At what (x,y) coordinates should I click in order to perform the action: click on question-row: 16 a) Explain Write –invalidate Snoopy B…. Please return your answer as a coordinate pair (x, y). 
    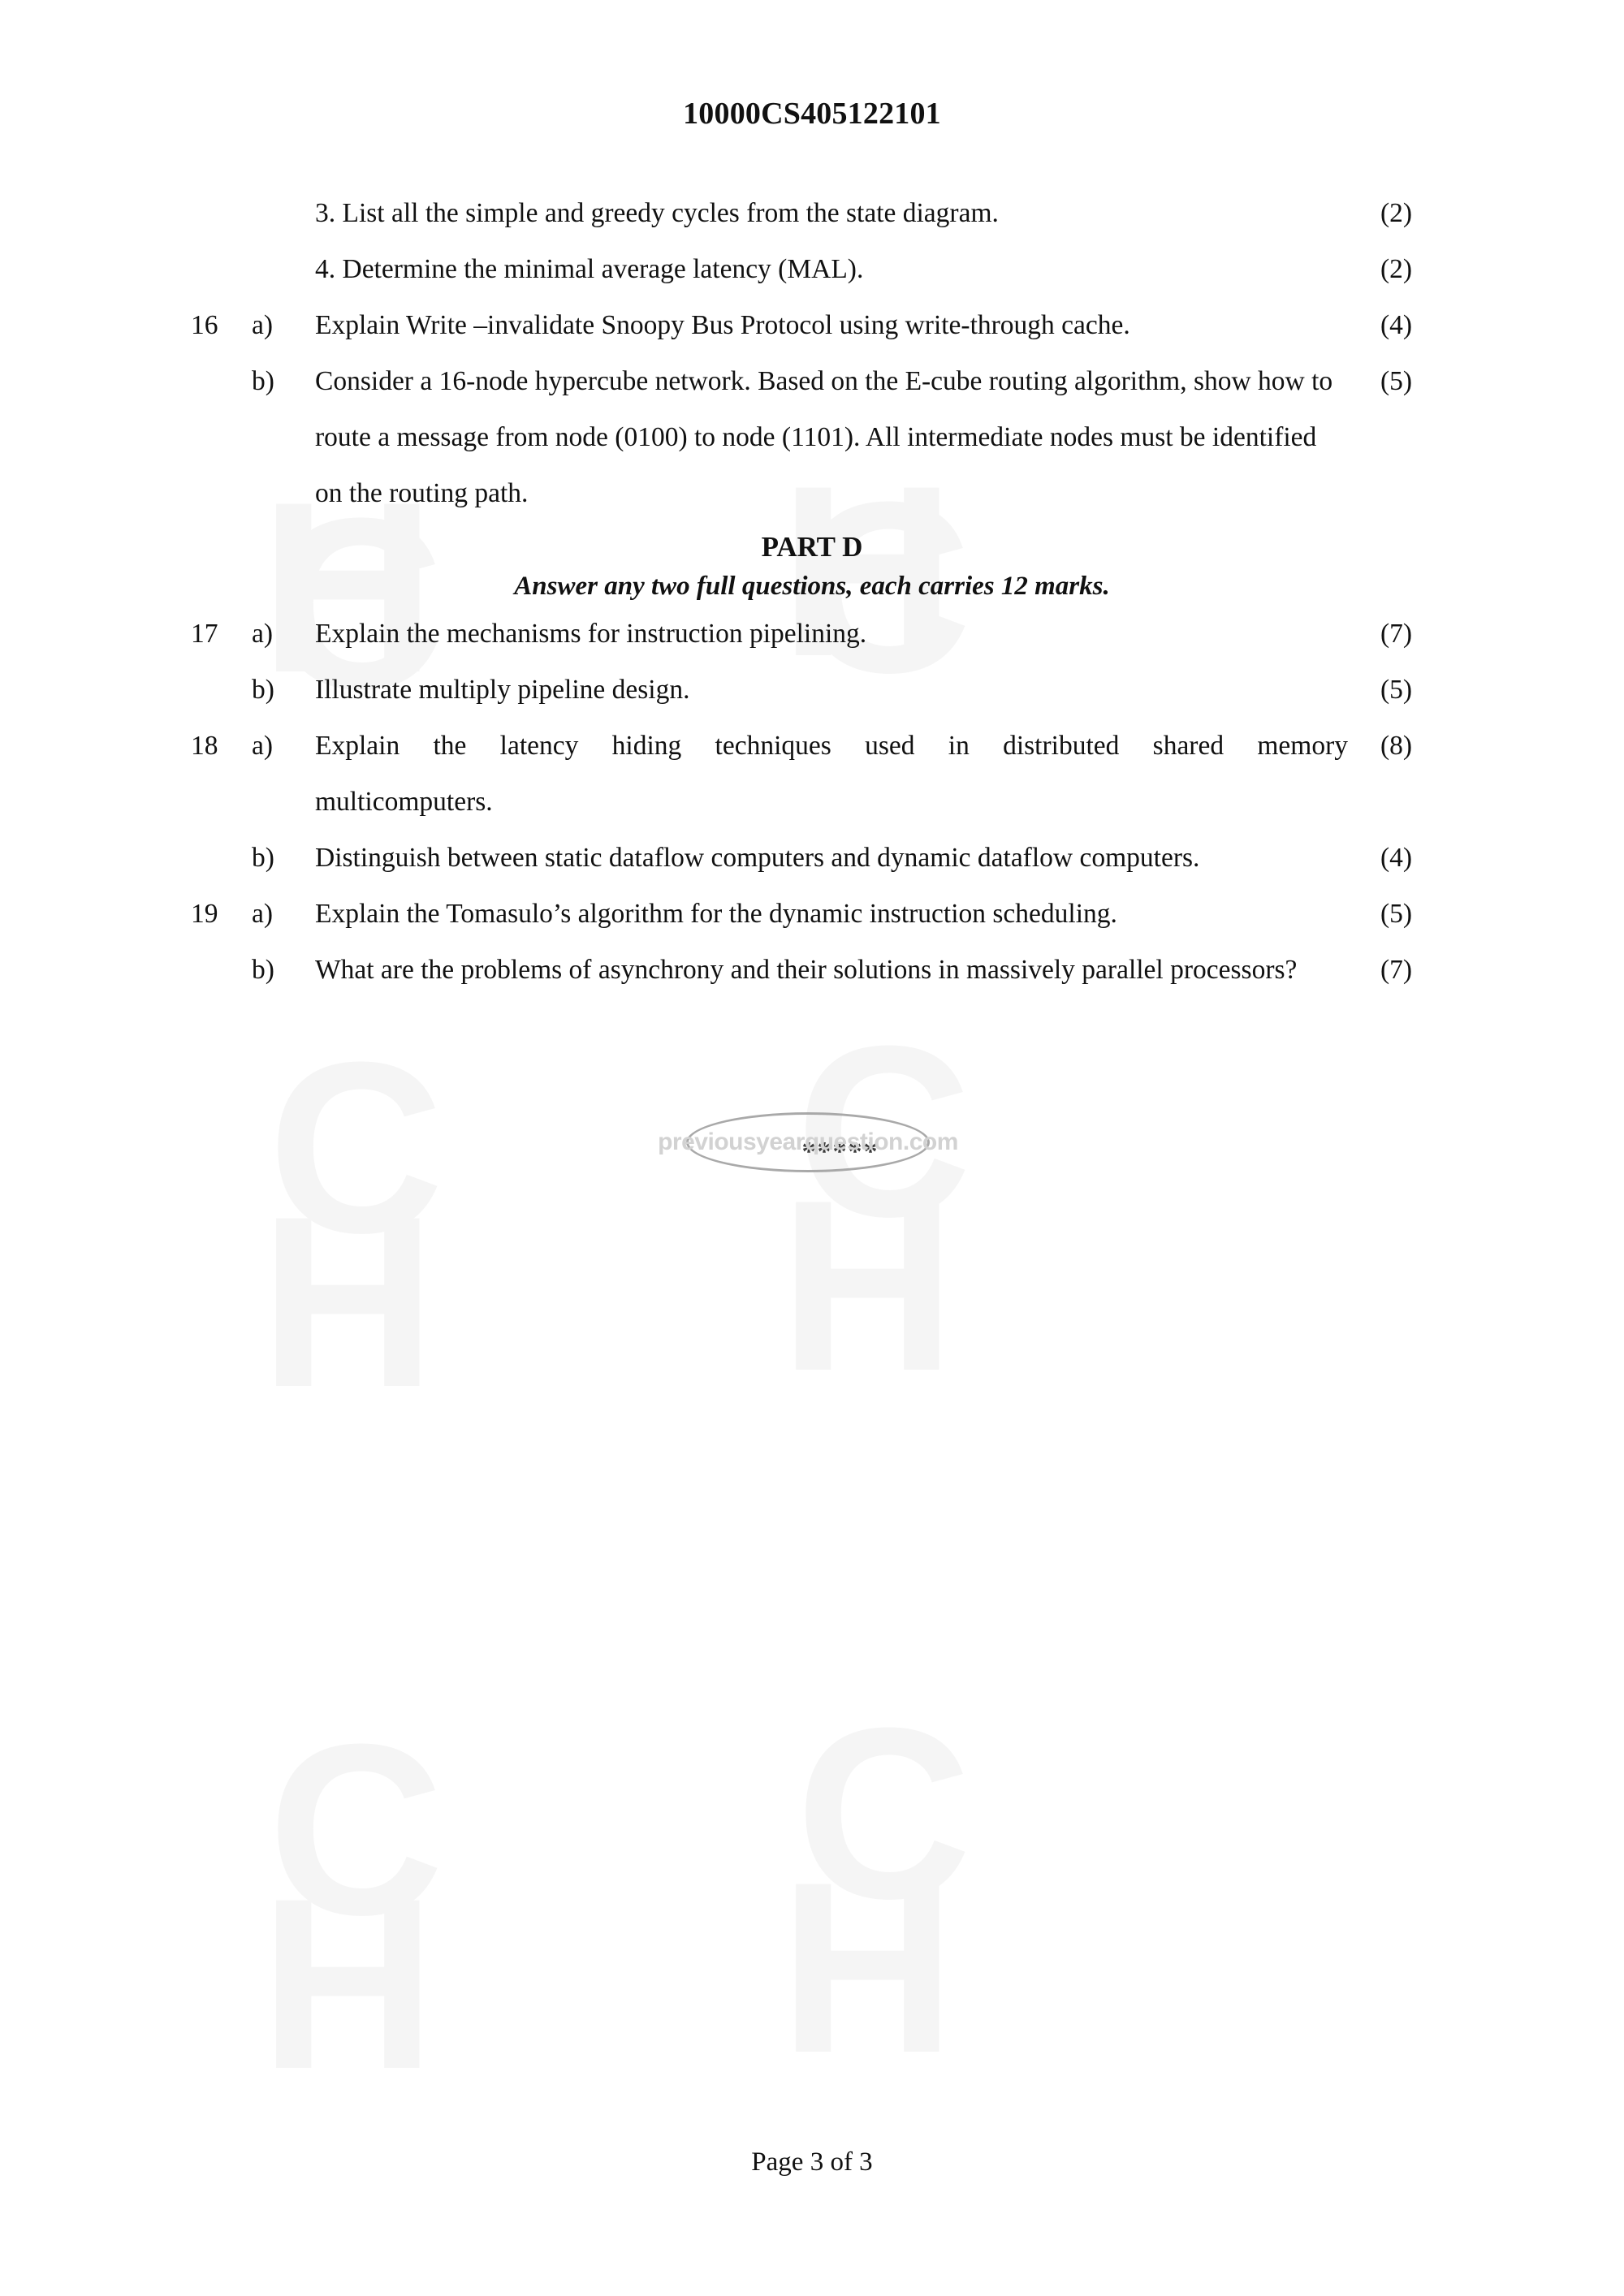
    Looking at the image, I should click on (812, 325).